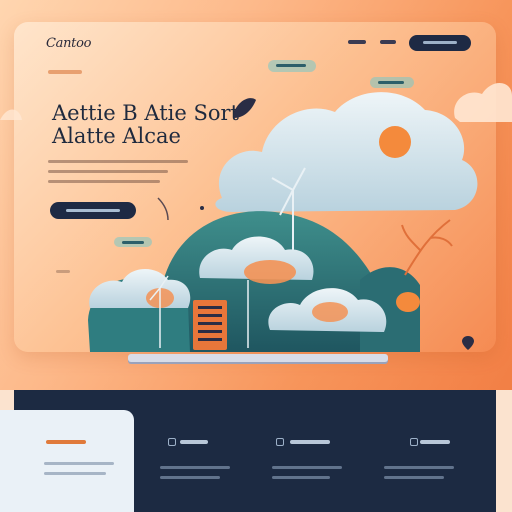 This screenshot has height=512, width=512. Describe the element at coordinates (190, 477) in the screenshot. I see `feature-line-1b` at that location.